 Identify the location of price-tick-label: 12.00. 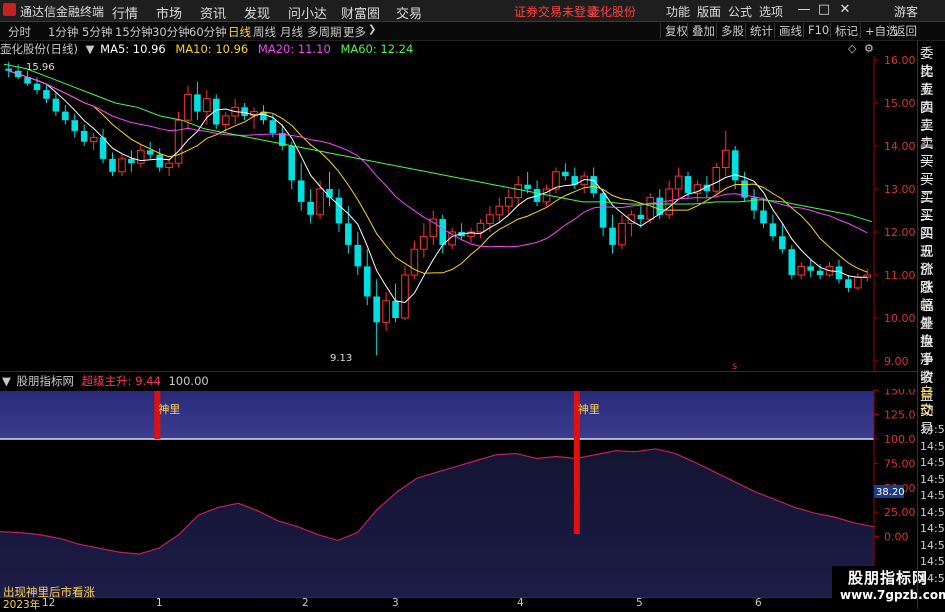
(900, 232).